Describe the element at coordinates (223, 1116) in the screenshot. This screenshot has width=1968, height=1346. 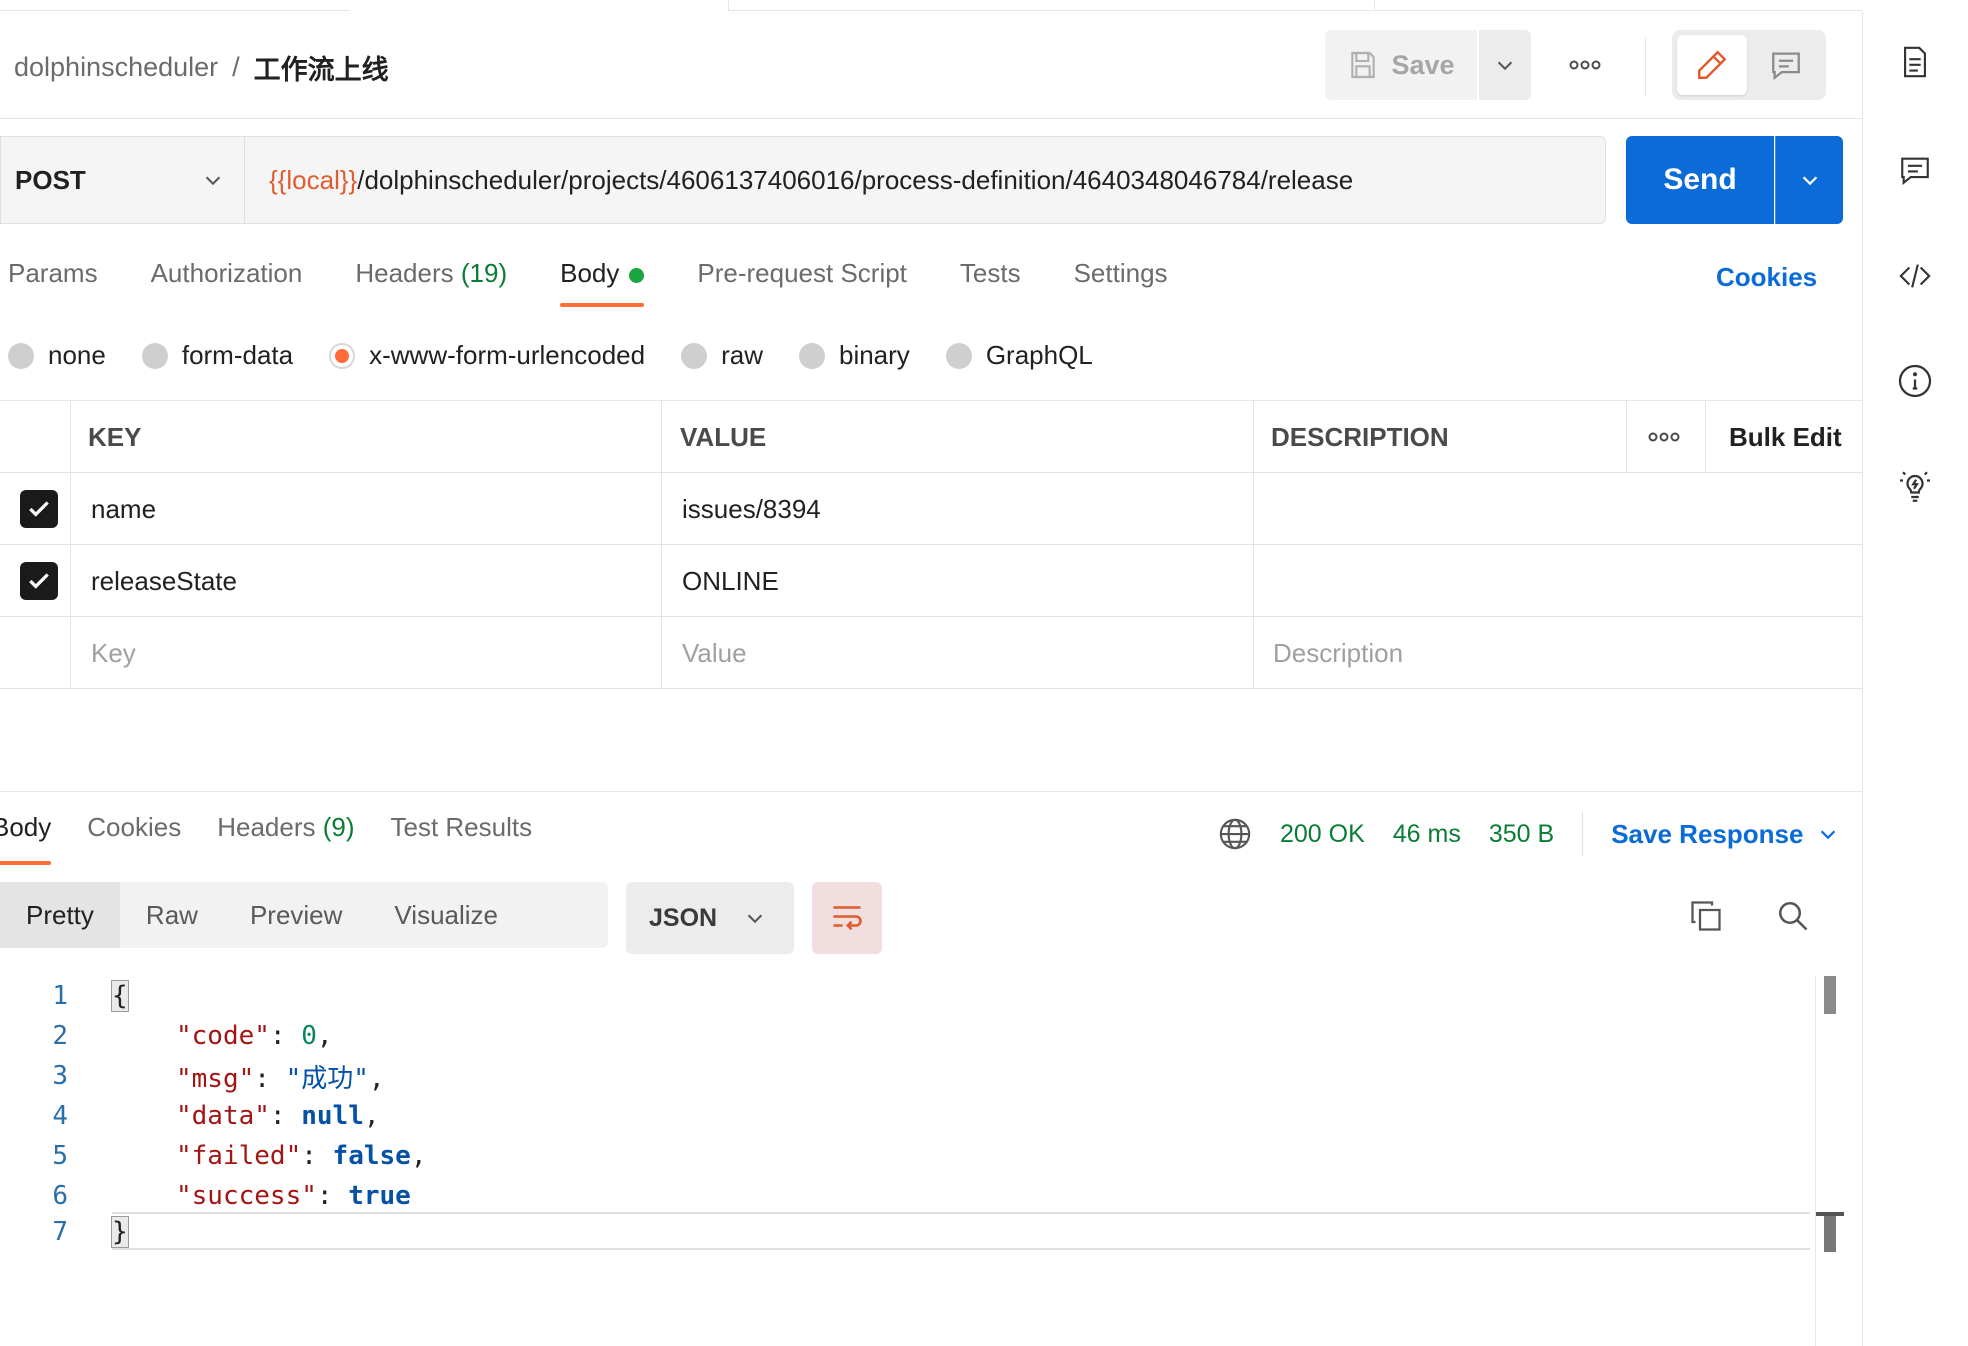
I see `json-key: "data"` at that location.